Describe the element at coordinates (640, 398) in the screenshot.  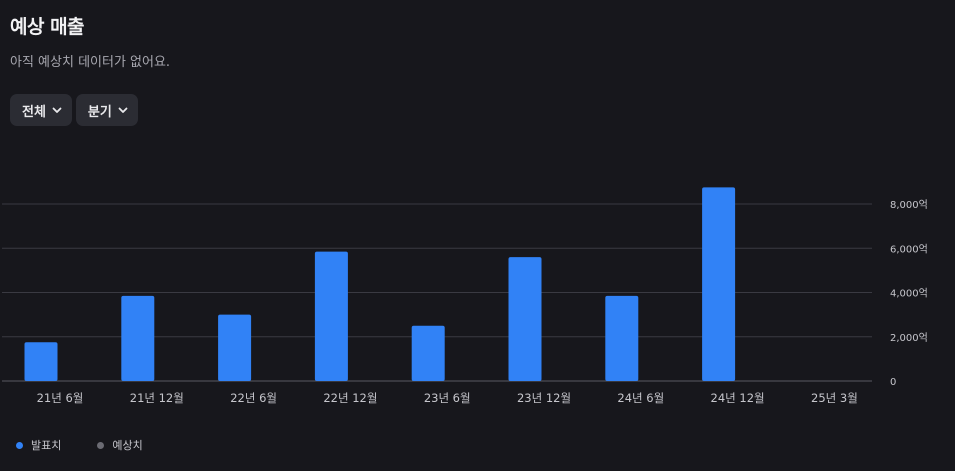
I see `x-tick-label: 24년 6월` at that location.